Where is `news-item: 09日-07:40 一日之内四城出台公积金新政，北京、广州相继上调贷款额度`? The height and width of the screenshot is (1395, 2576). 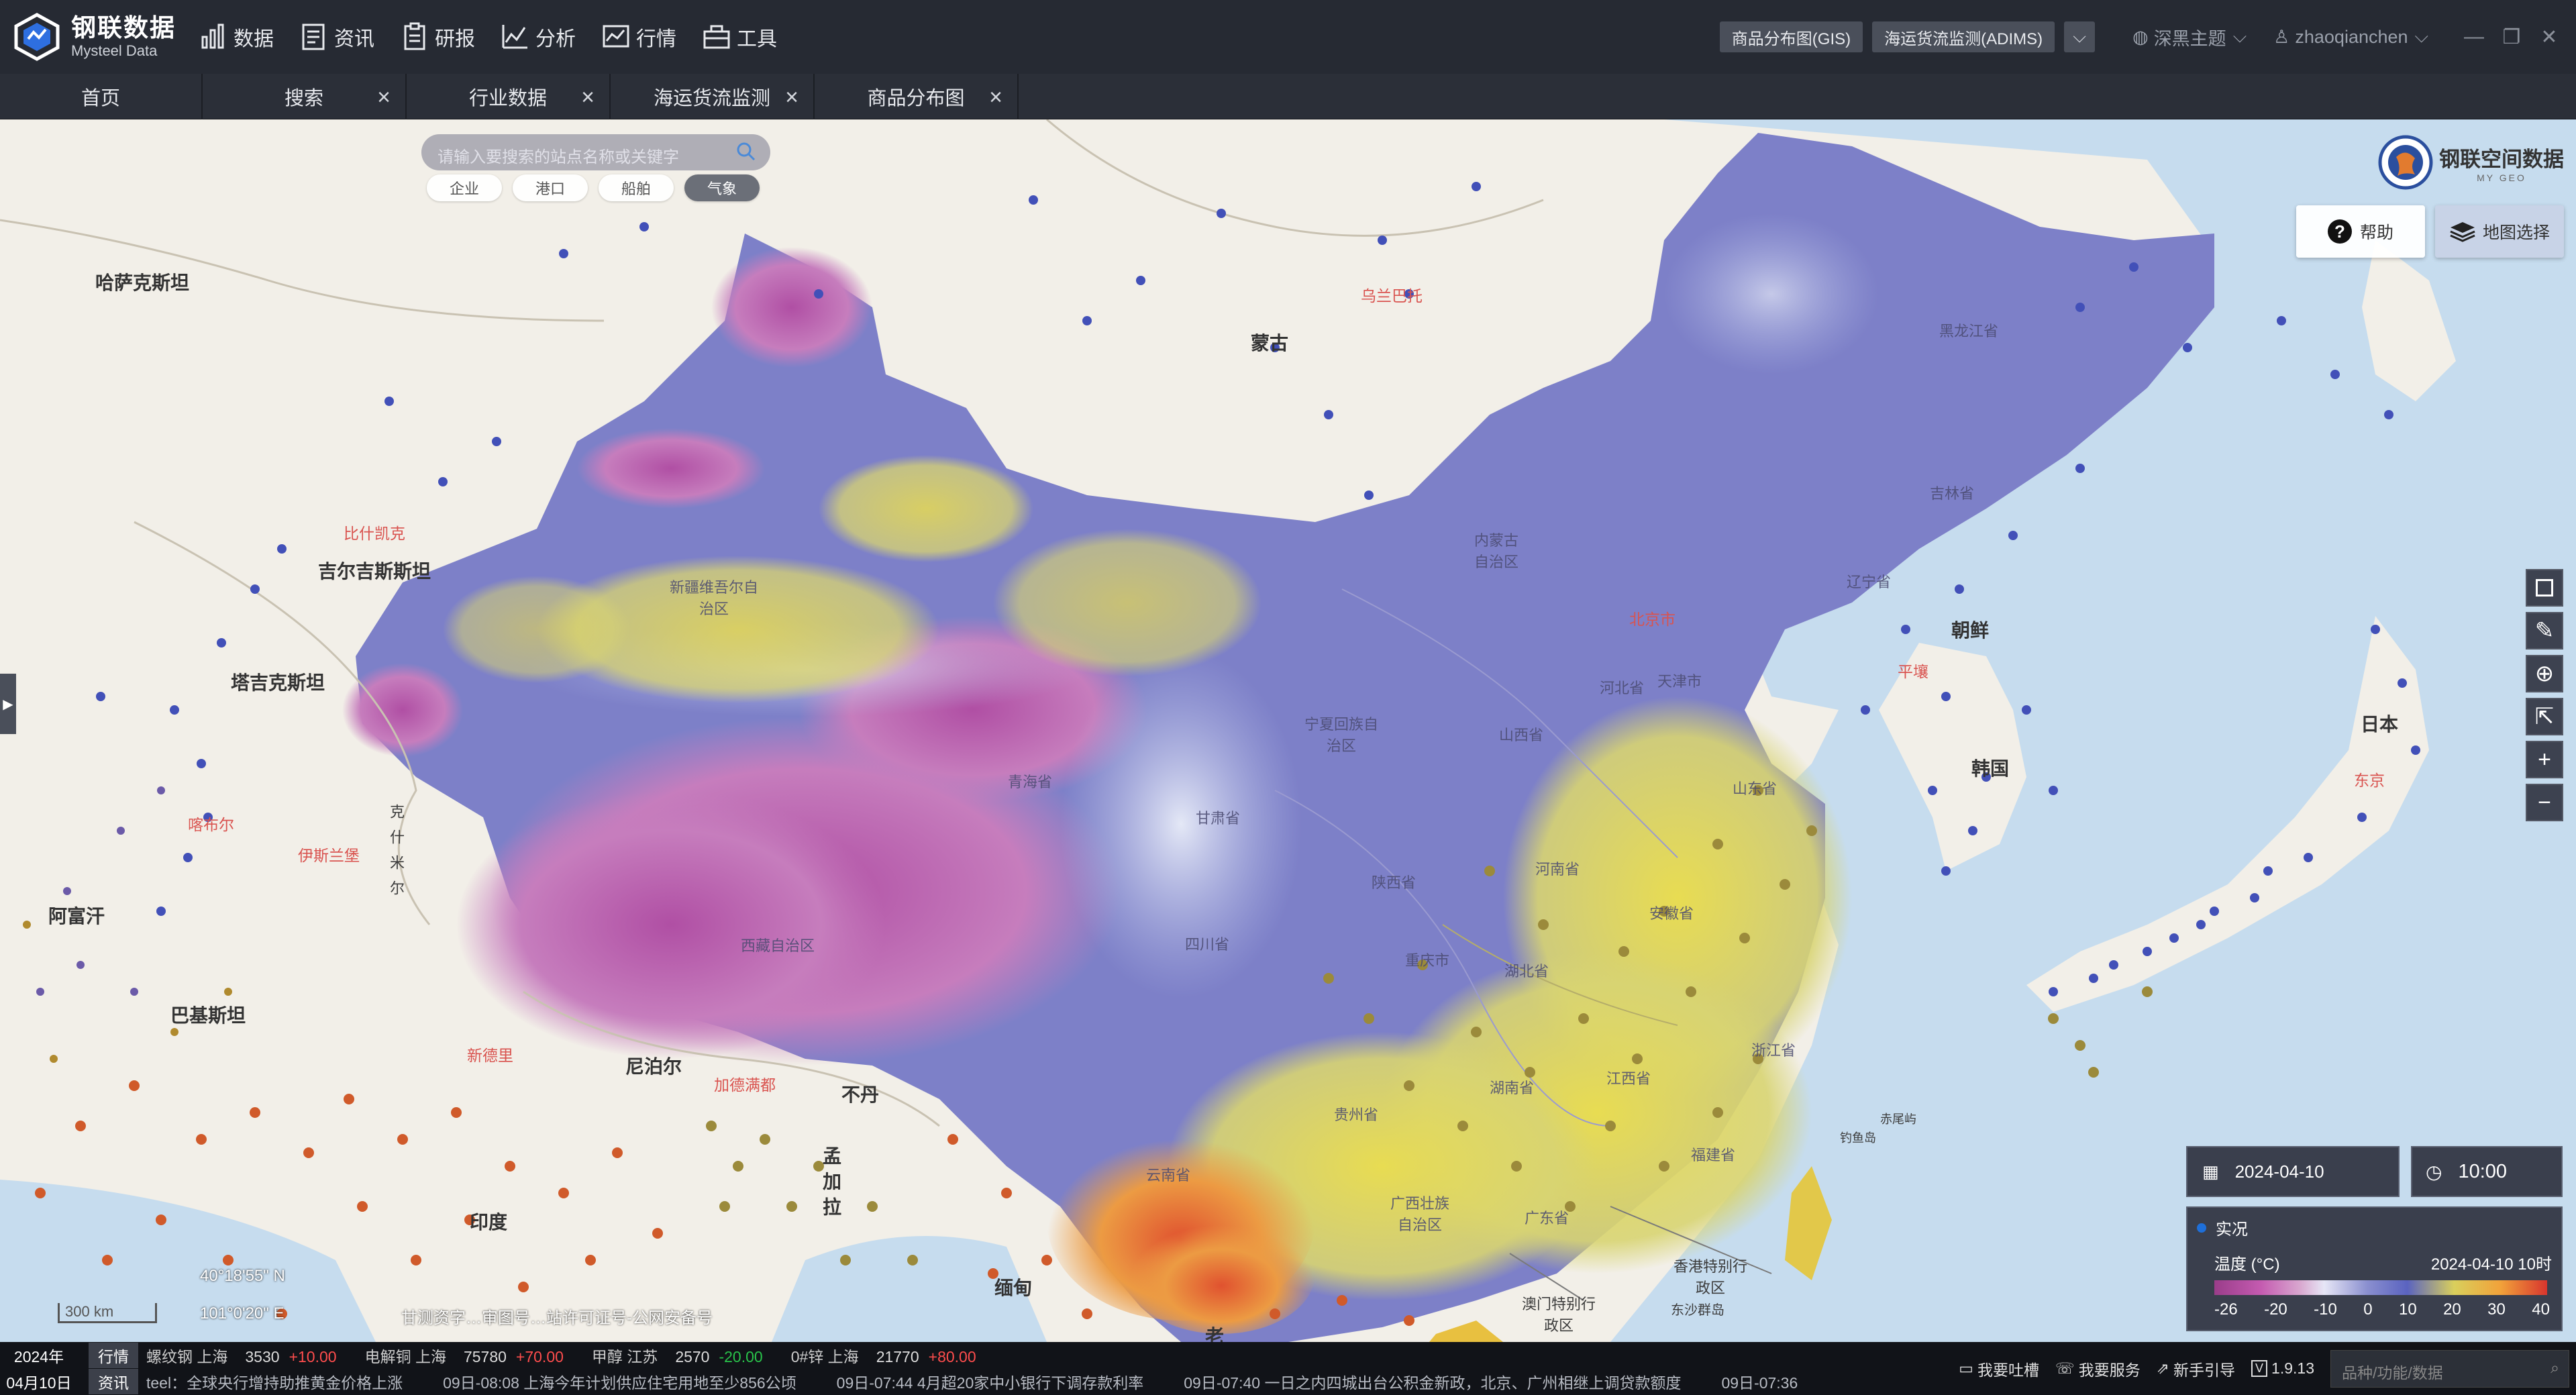 news-item: 09日-07:40 一日之内四城出台公积金新政，北京、广州相继上调贷款额度 is located at coordinates (1432, 1382).